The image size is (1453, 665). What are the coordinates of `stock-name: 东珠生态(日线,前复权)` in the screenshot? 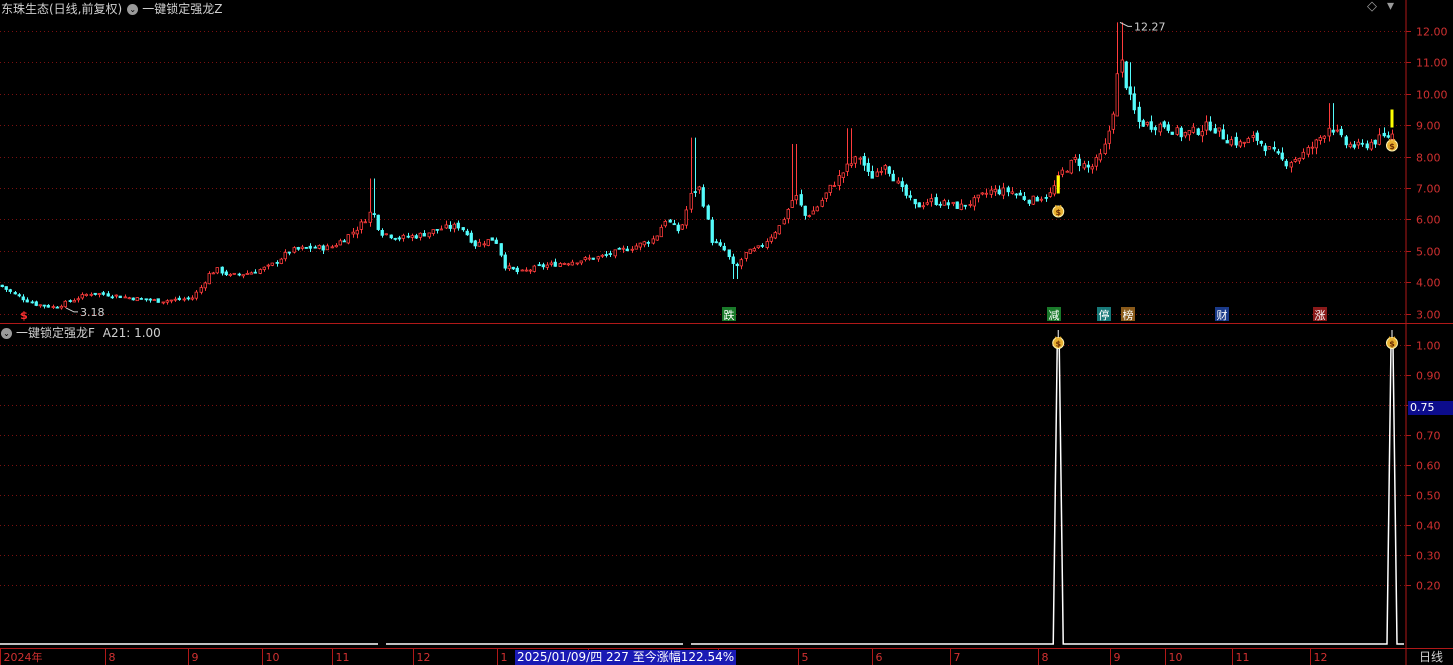 It's located at (61, 9).